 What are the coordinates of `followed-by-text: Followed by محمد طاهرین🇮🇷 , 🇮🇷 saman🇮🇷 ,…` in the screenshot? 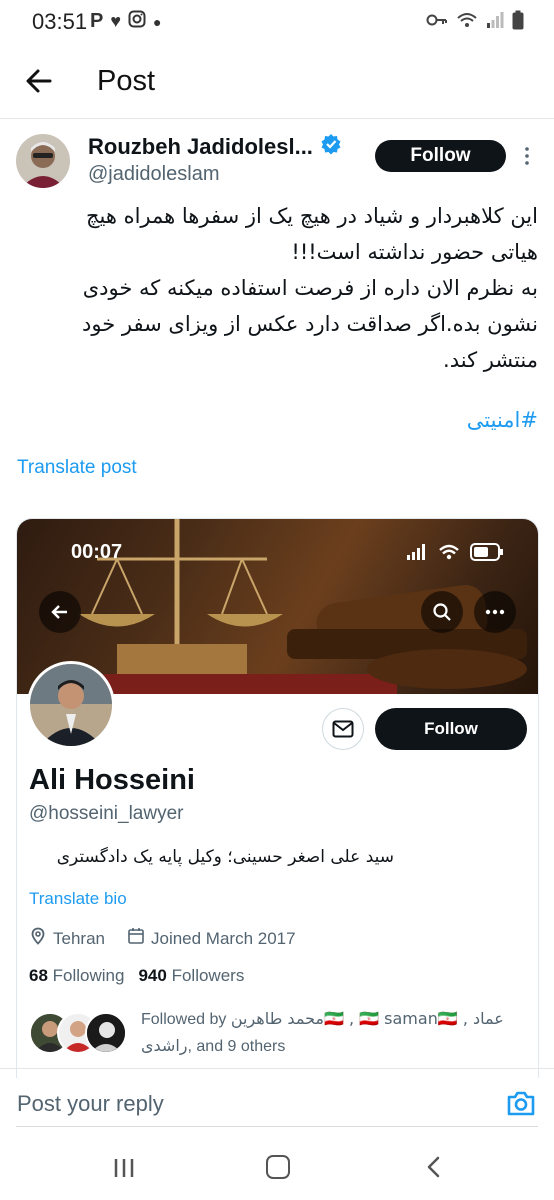 It's located at (322, 1032).